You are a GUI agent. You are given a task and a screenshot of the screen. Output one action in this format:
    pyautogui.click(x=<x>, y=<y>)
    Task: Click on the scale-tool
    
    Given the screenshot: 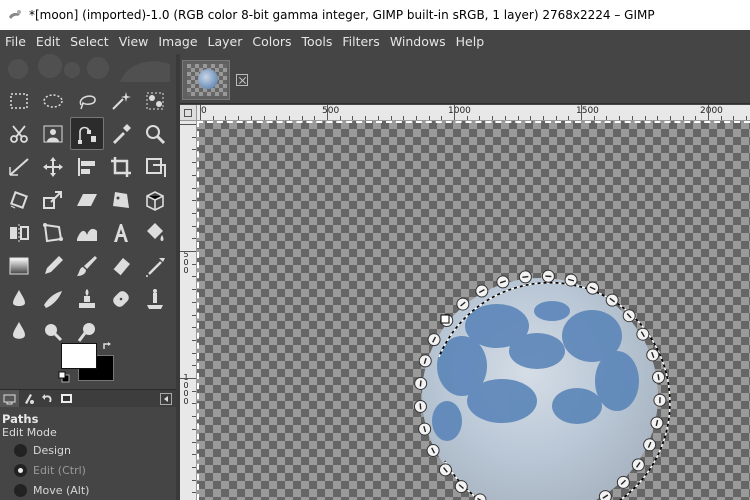 What is the action you would take?
    pyautogui.click(x=53, y=199)
    